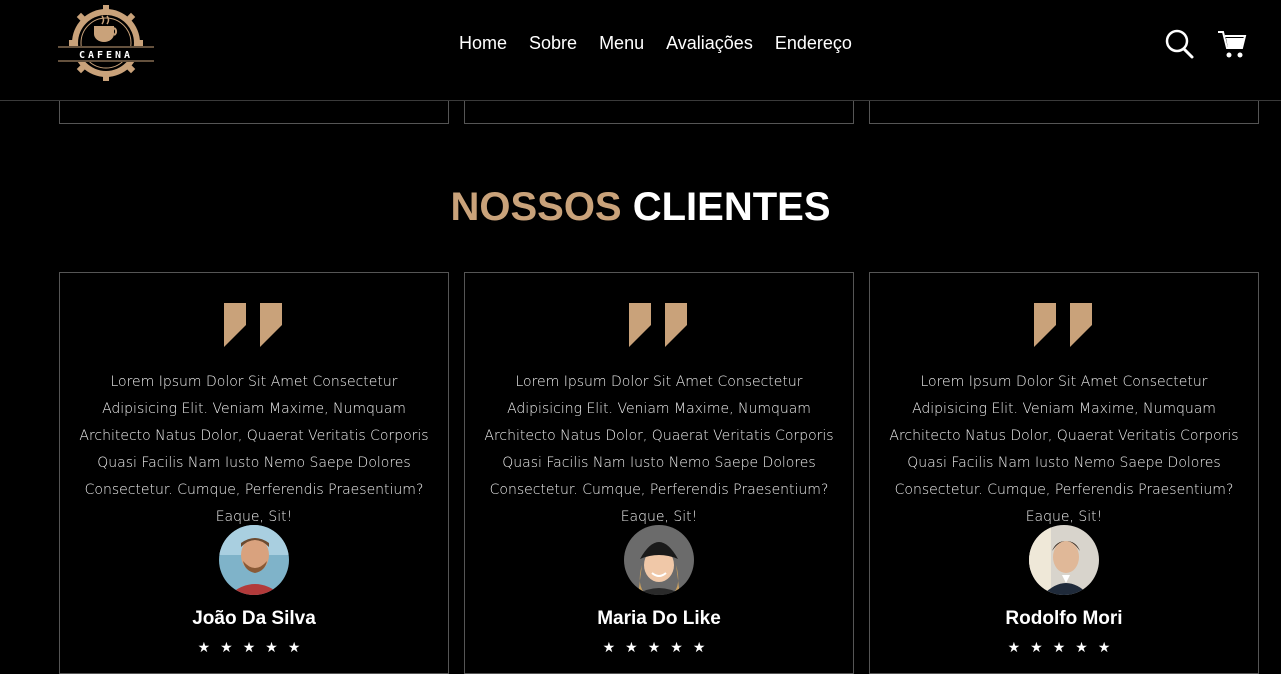 The image size is (1281, 674). I want to click on reviewer-name: João Da Silva, so click(254, 618).